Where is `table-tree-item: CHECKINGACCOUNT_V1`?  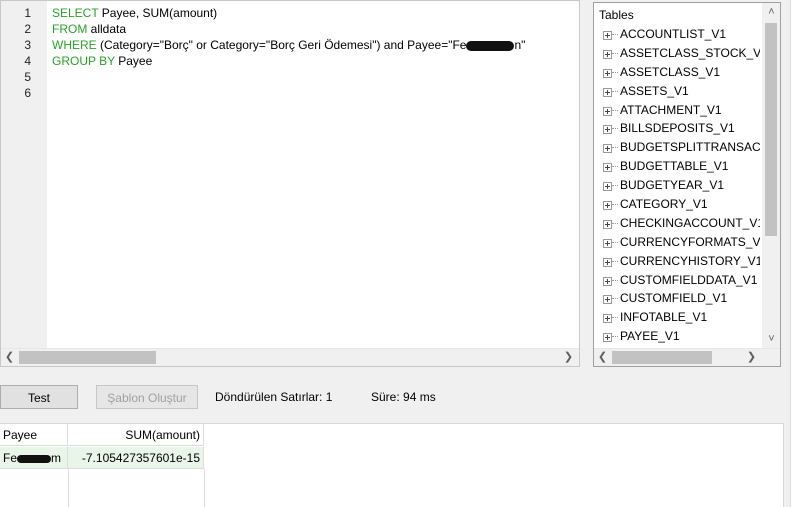 table-tree-item: CHECKINGACCOUNT_V1 is located at coordinates (679, 223).